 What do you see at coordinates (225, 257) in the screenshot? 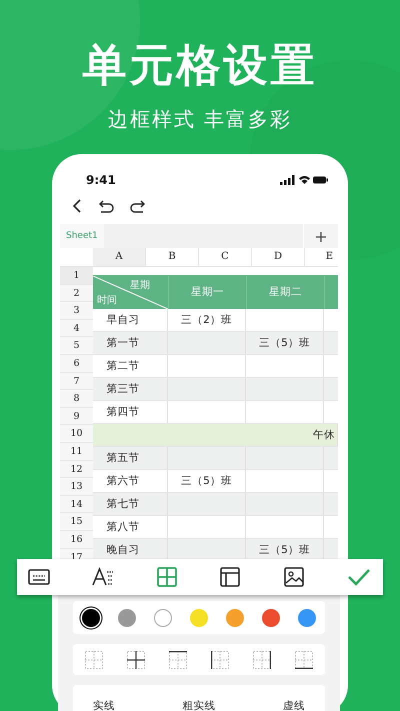
I see `column-header: C` at bounding box center [225, 257].